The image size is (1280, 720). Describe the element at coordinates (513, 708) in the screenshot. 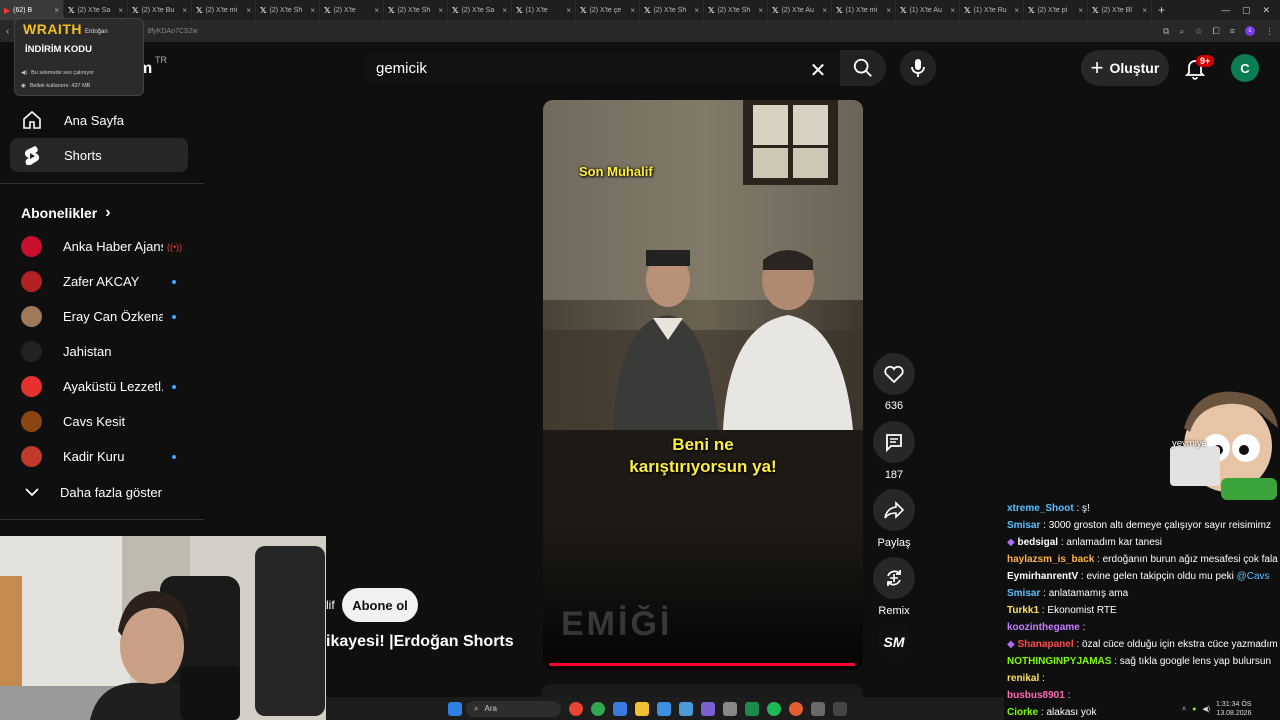

I see `taskbar-search: ⌕ Ara` at that location.